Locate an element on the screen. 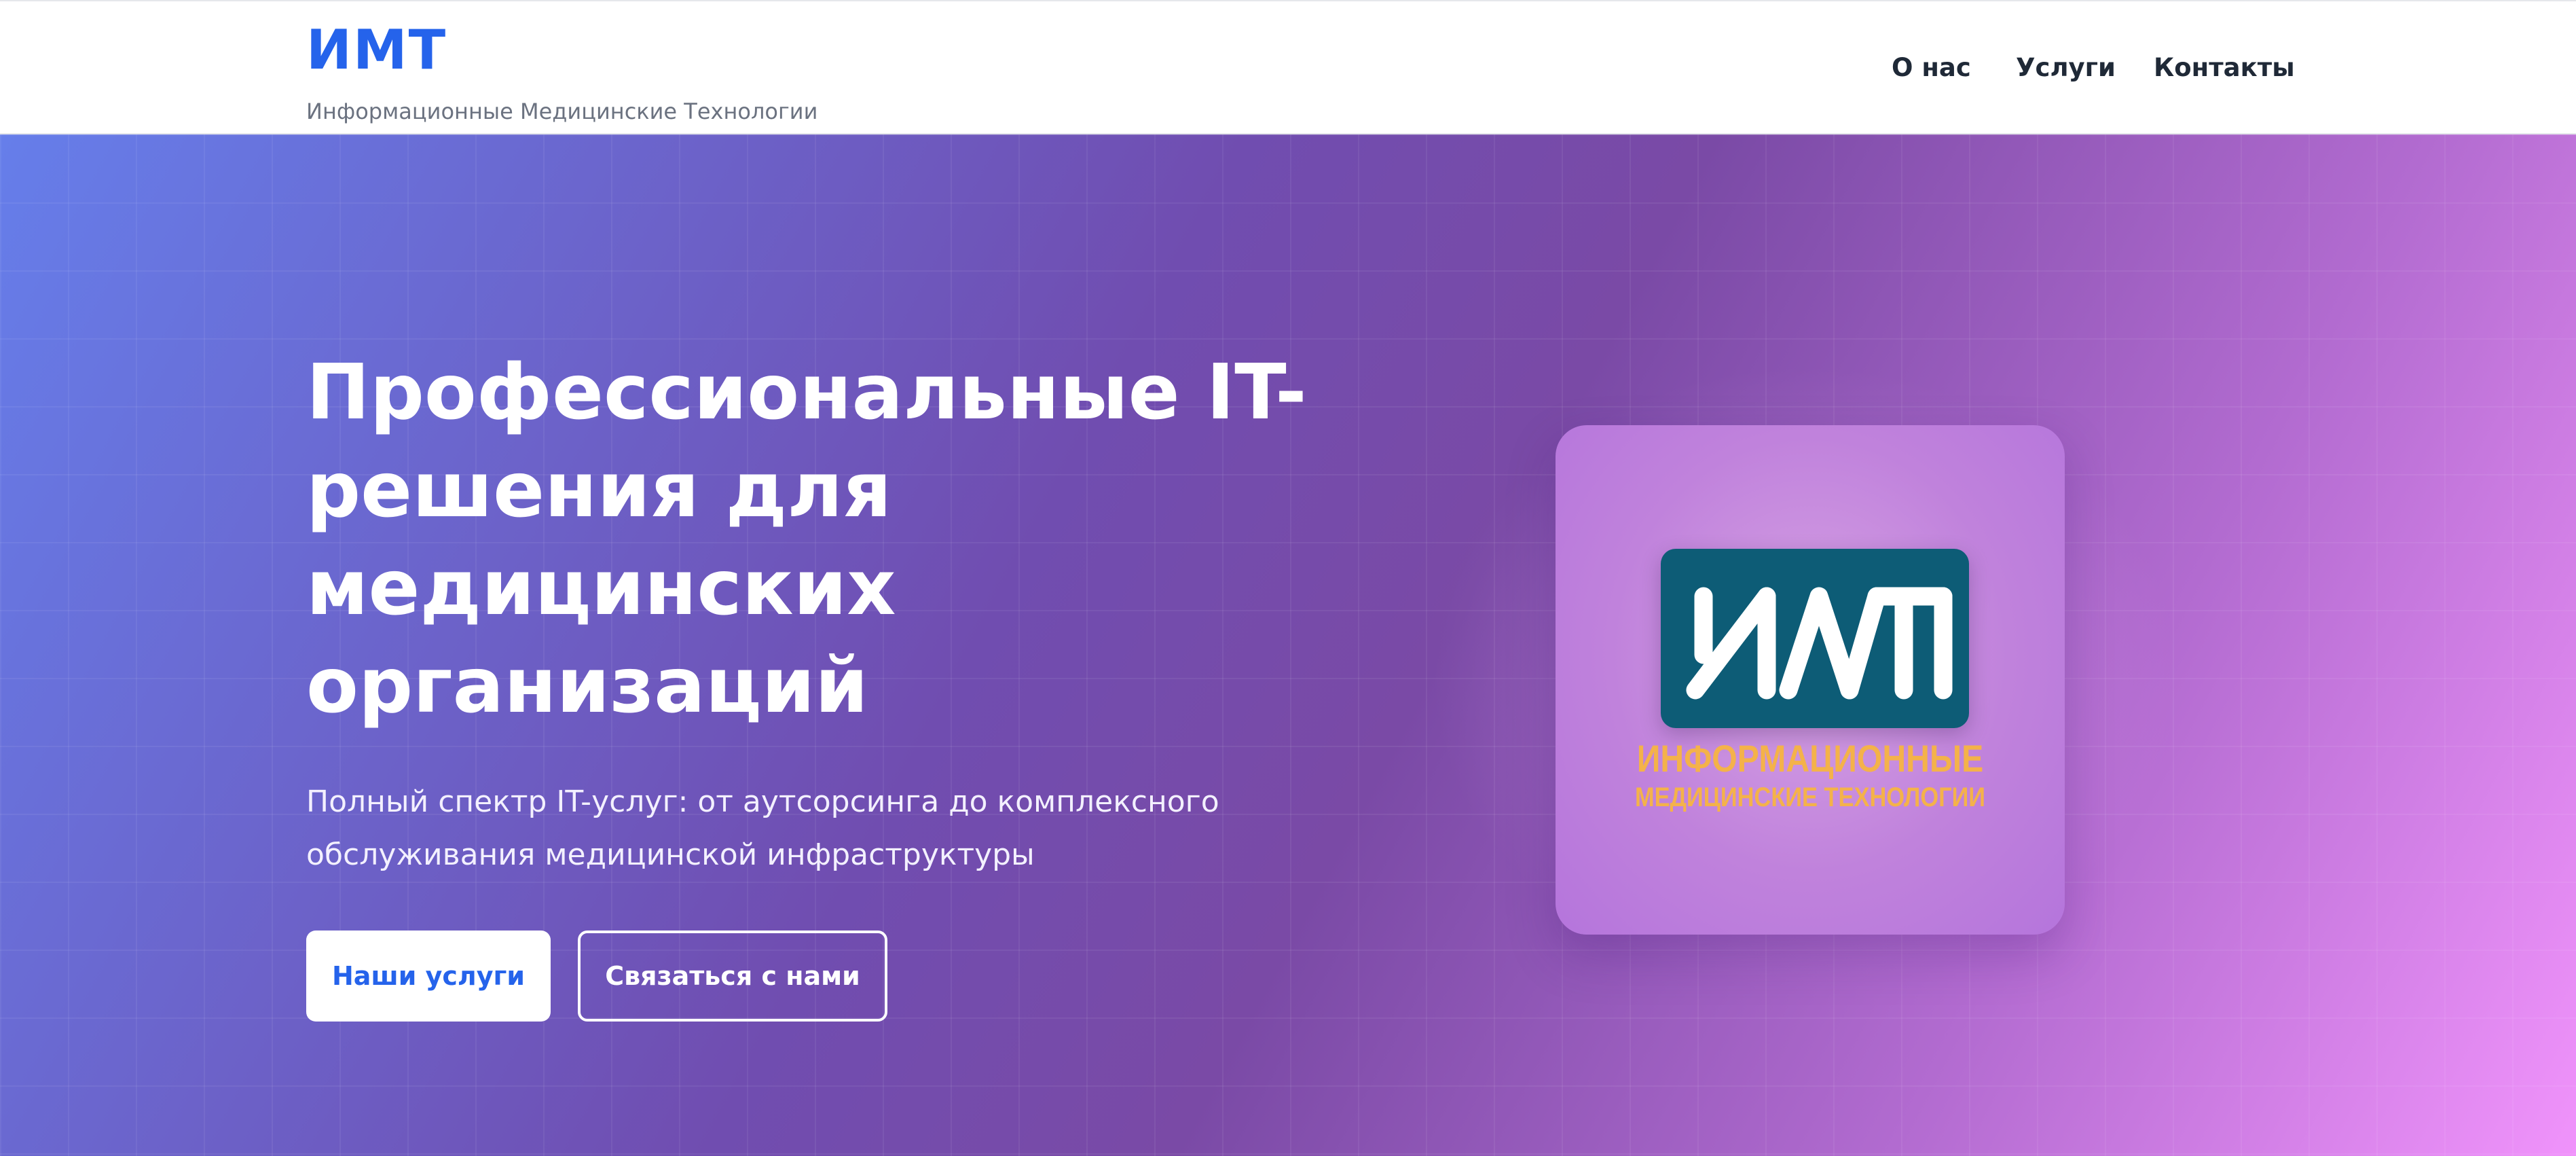  logo-card: ИНФОРМАЦИОННЫЕ МЕДИЦИНСКИЕ ТЕХНОЛОГИИ is located at coordinates (1810, 680).